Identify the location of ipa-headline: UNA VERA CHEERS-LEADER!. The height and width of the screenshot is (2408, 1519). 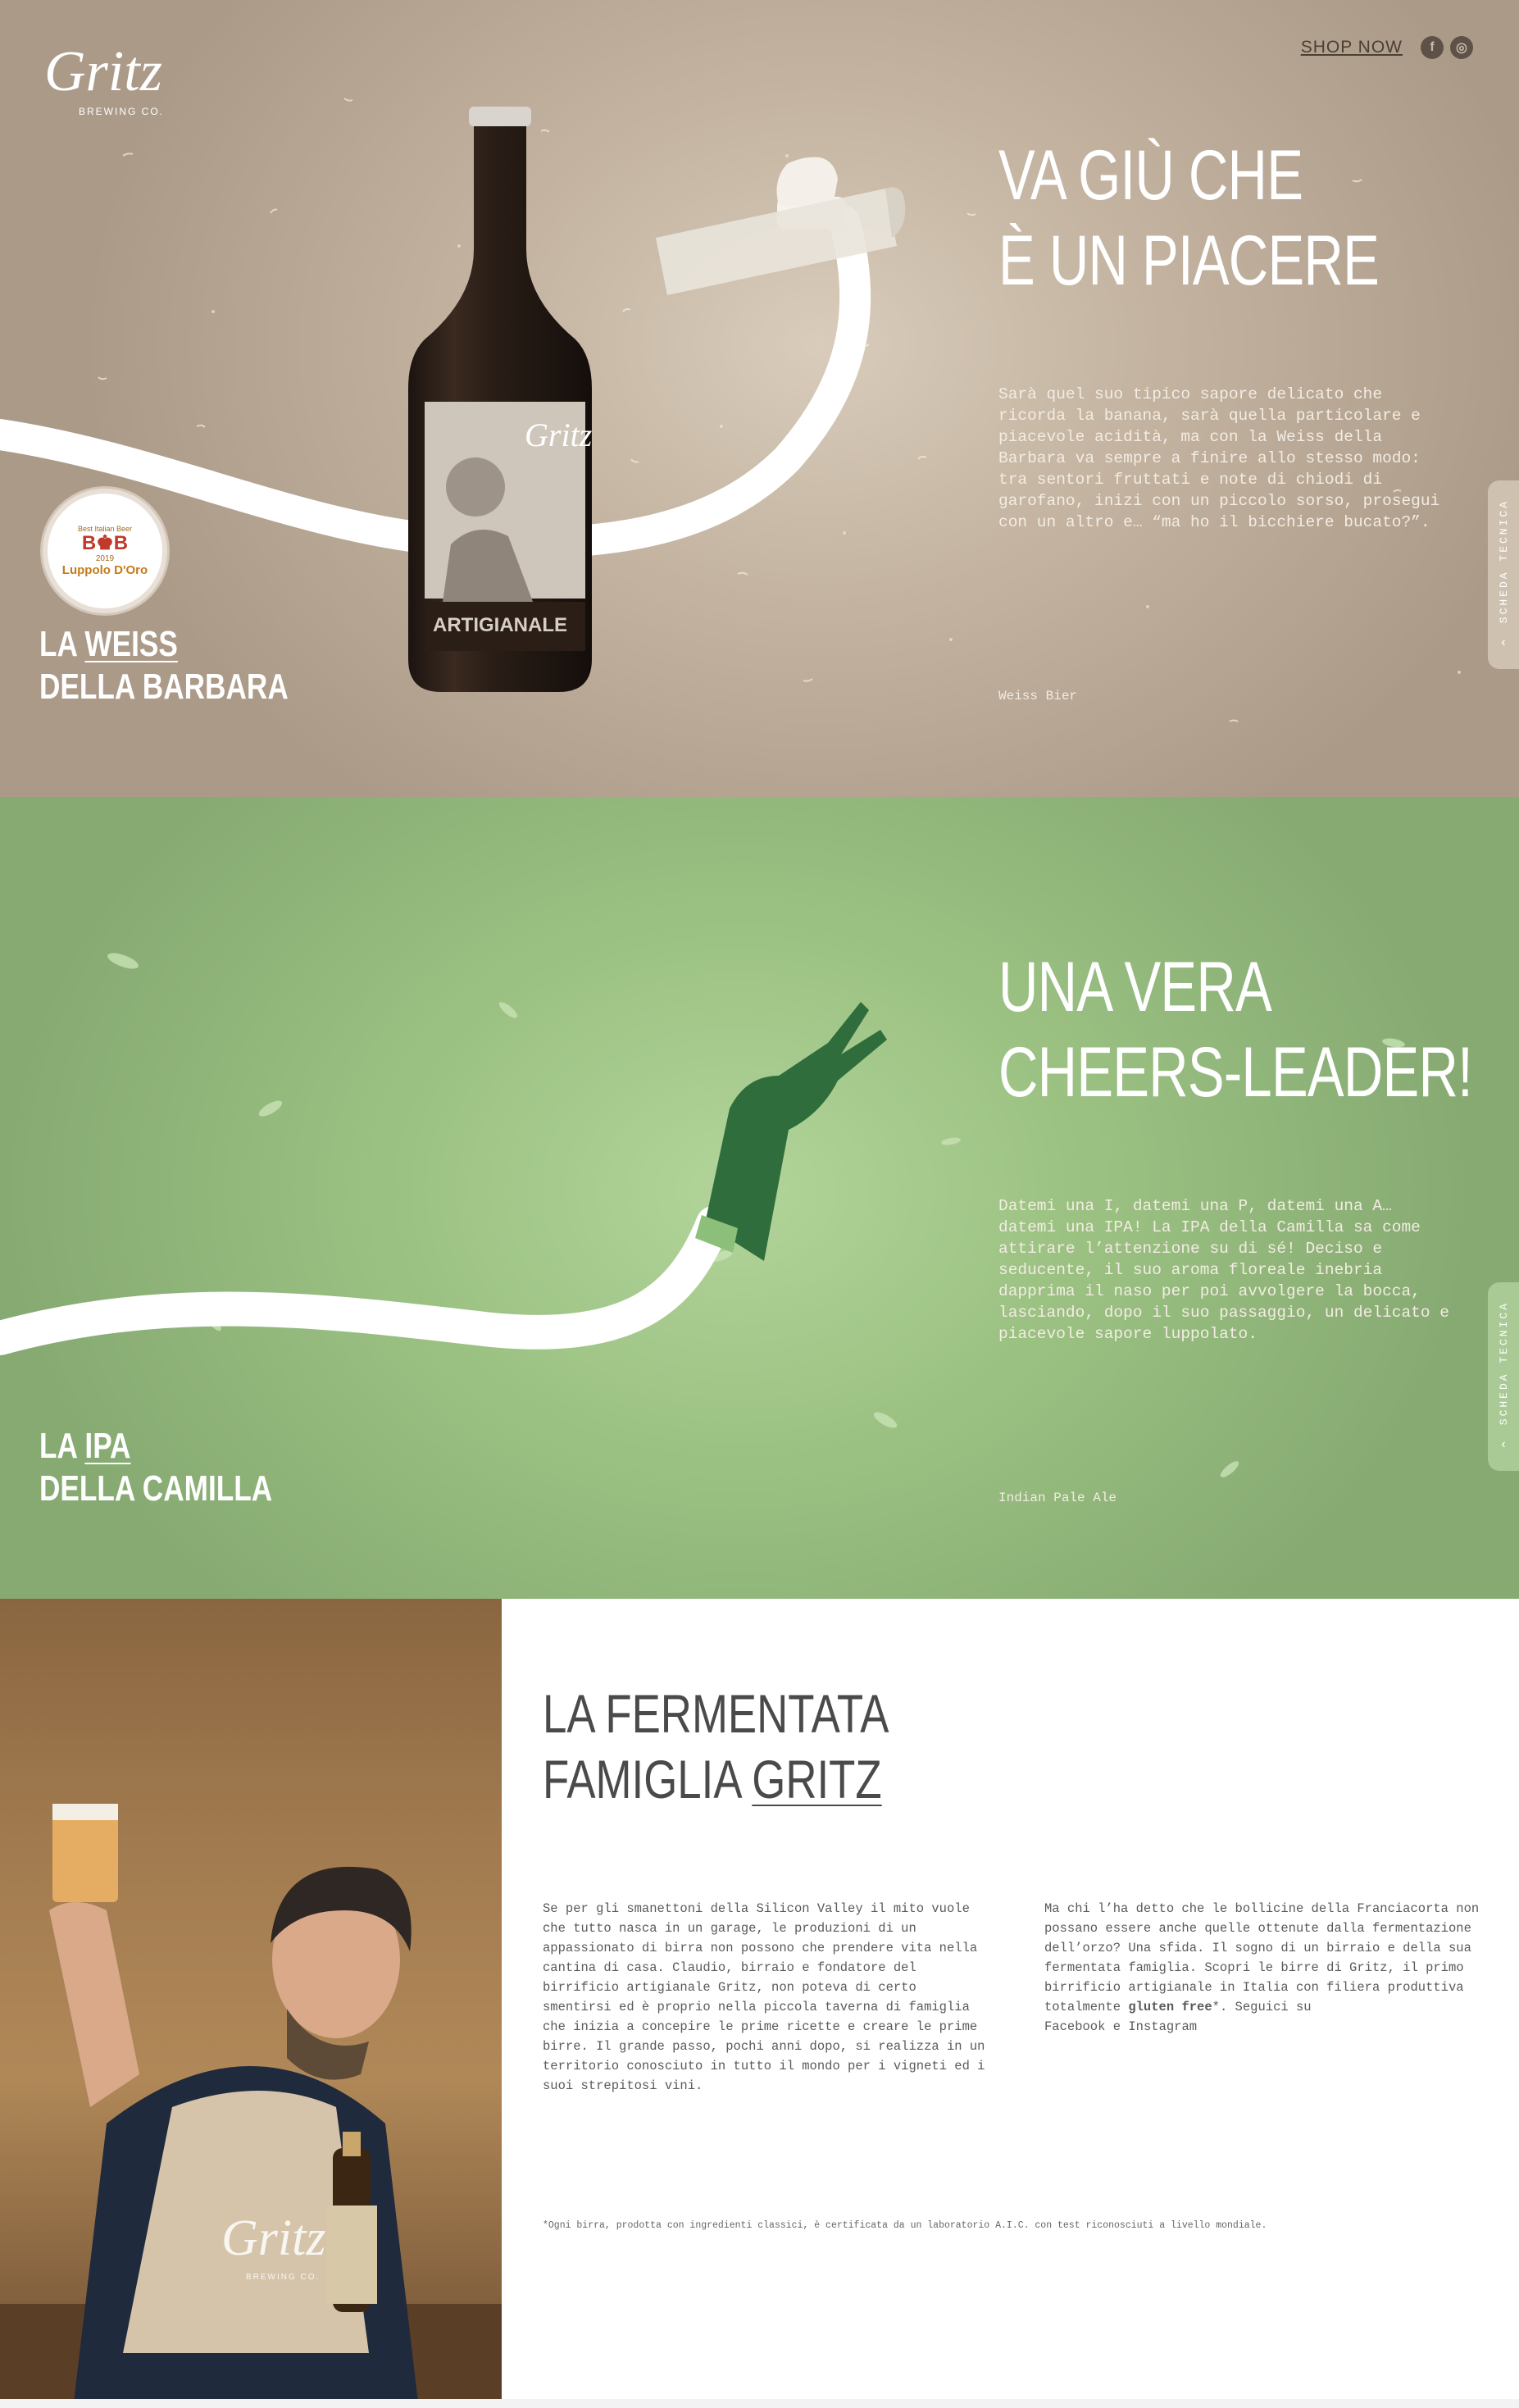
(1235, 1030).